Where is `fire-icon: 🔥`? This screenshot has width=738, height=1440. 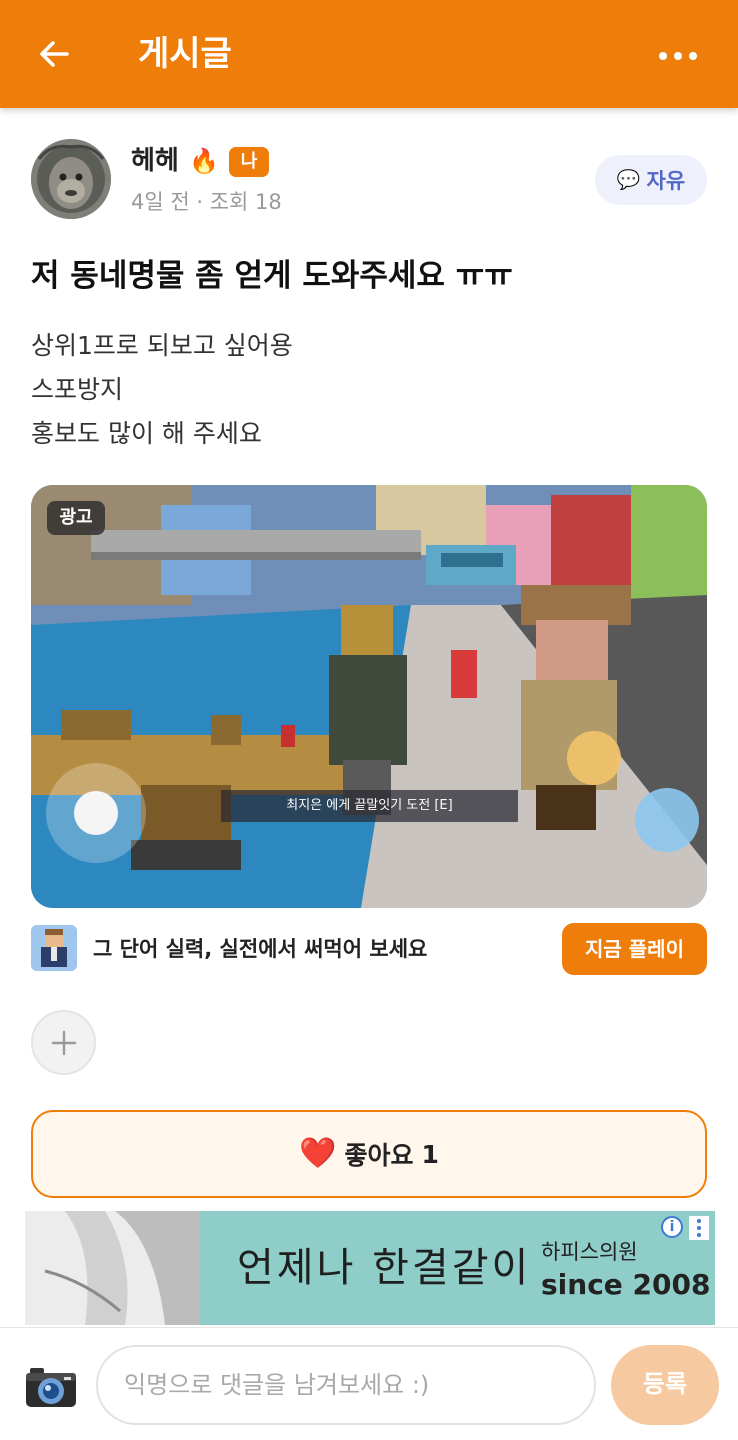
fire-icon: 🔥 is located at coordinates (204, 161).